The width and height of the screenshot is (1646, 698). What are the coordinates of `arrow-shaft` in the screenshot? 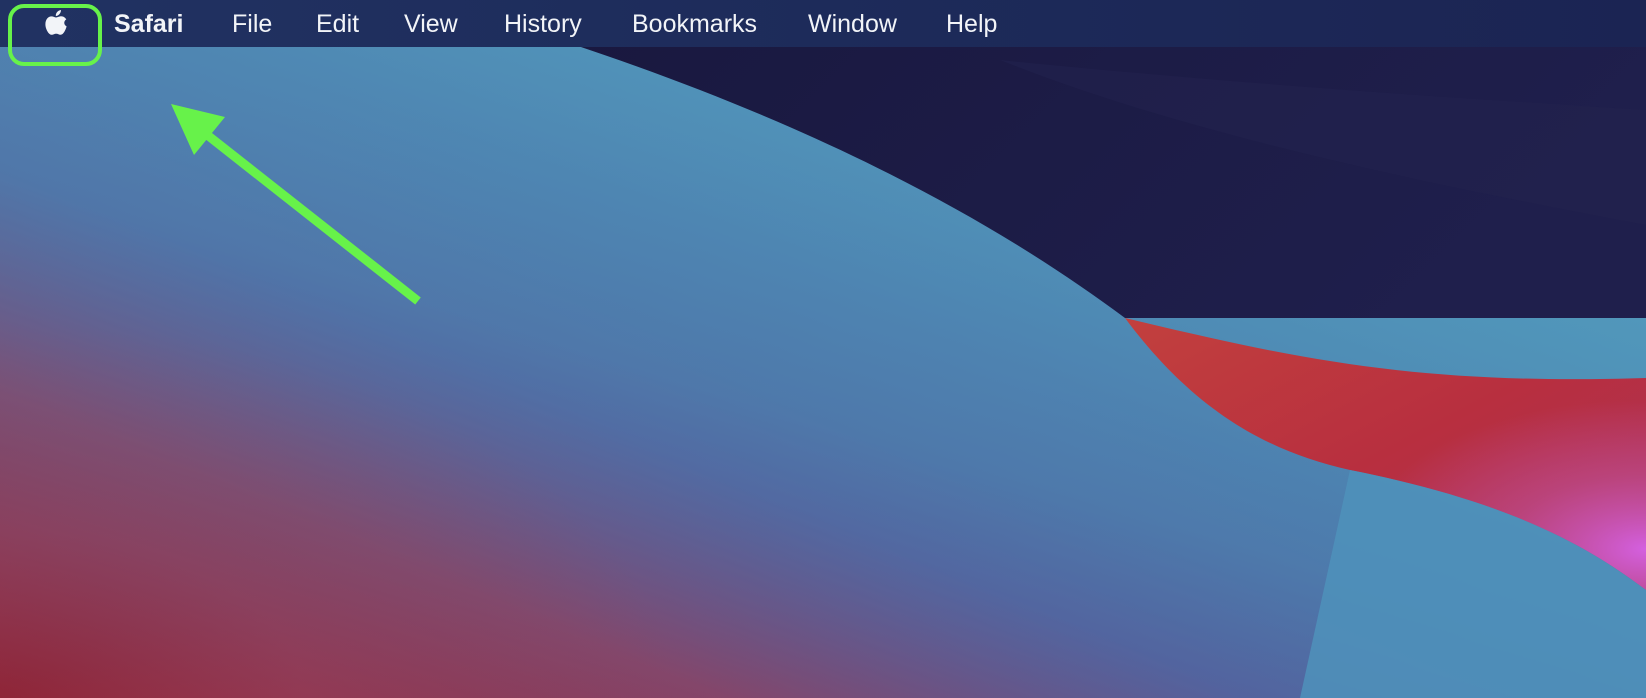 It's located at (312, 217).